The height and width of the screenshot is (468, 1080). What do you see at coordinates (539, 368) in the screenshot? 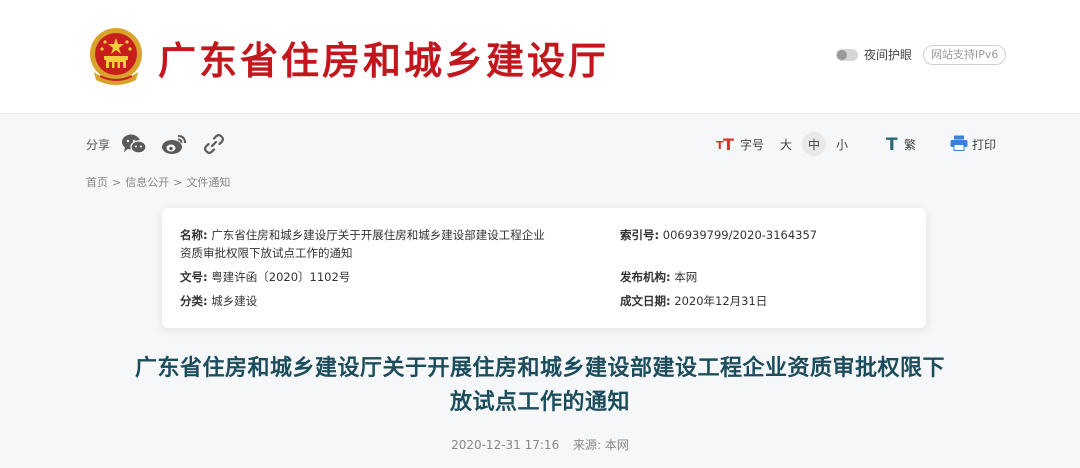
I see `article-title-line1: 广东省住房和城乡建设厅关于开展住房和城乡建设部建设工程企业资质审批权限下` at bounding box center [539, 368].